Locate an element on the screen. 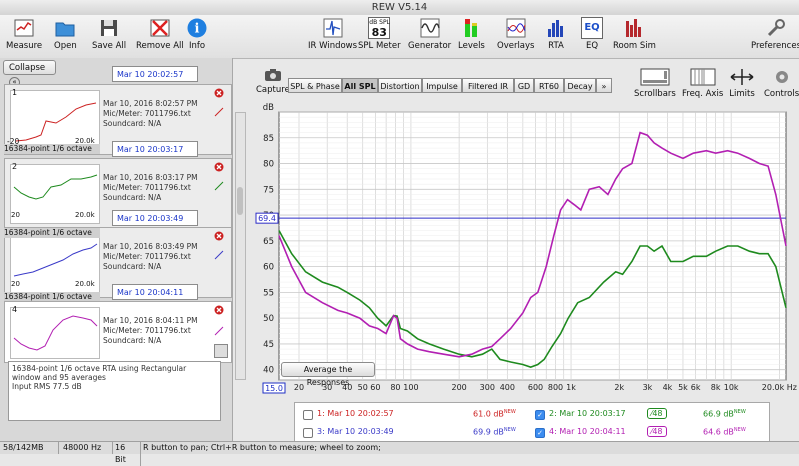 The width and height of the screenshot is (799, 466). x-tick-label: 20 is located at coordinates (299, 387).